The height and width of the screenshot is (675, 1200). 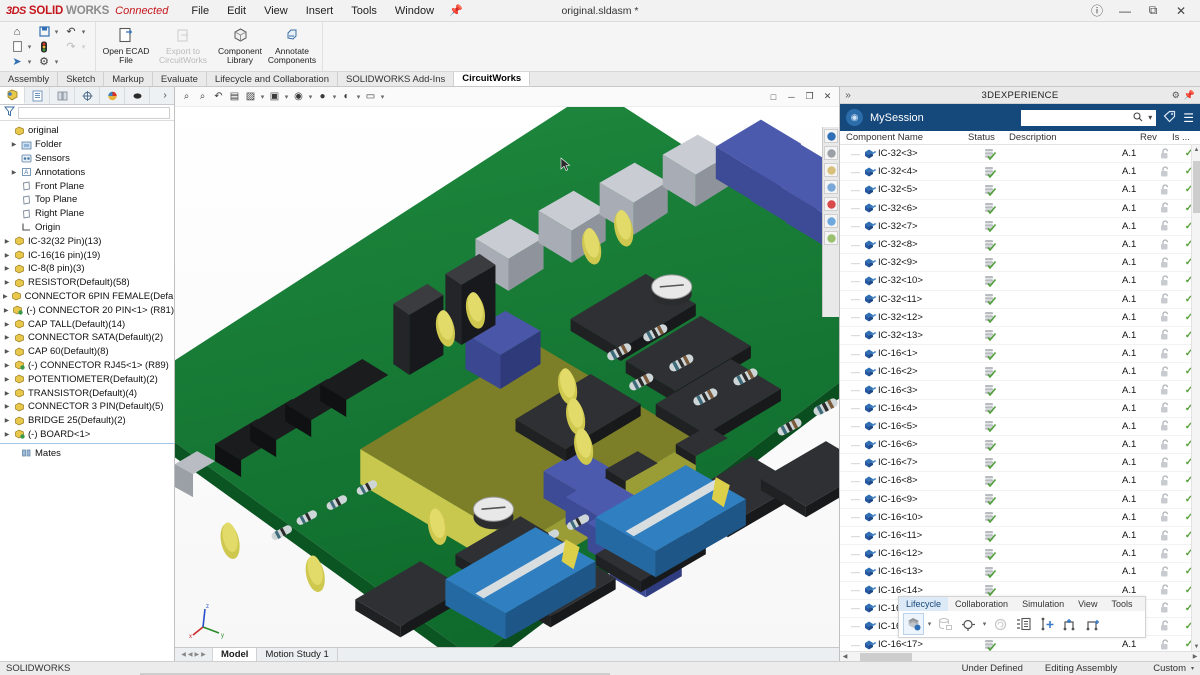 What do you see at coordinates (1020, 643) in the screenshot?
I see `component-row: — IC-16<17> A.1 ✓` at bounding box center [1020, 643].